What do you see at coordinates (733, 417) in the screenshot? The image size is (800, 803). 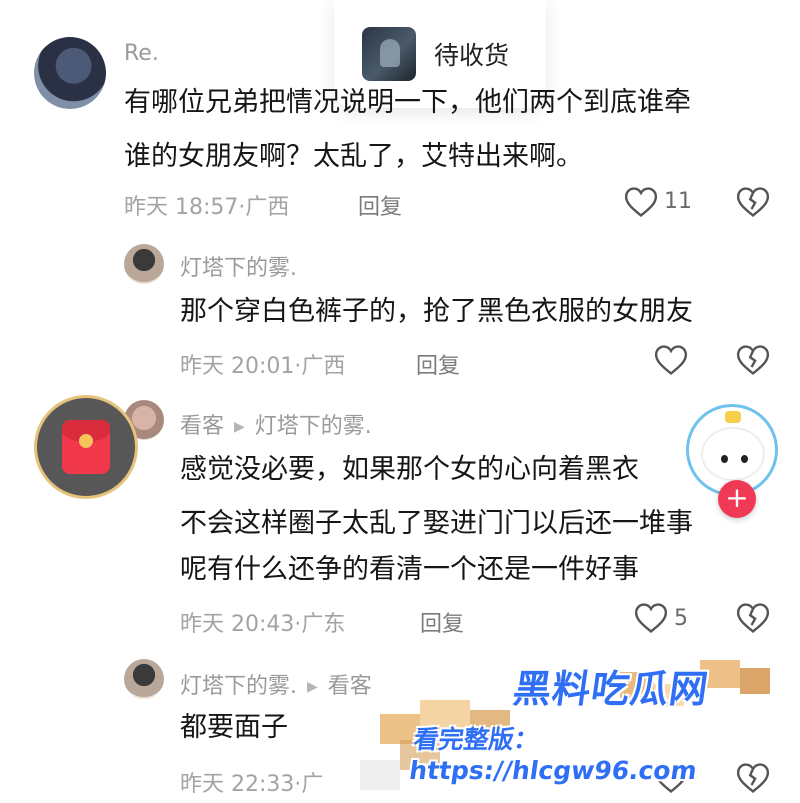 I see `crown-icon` at bounding box center [733, 417].